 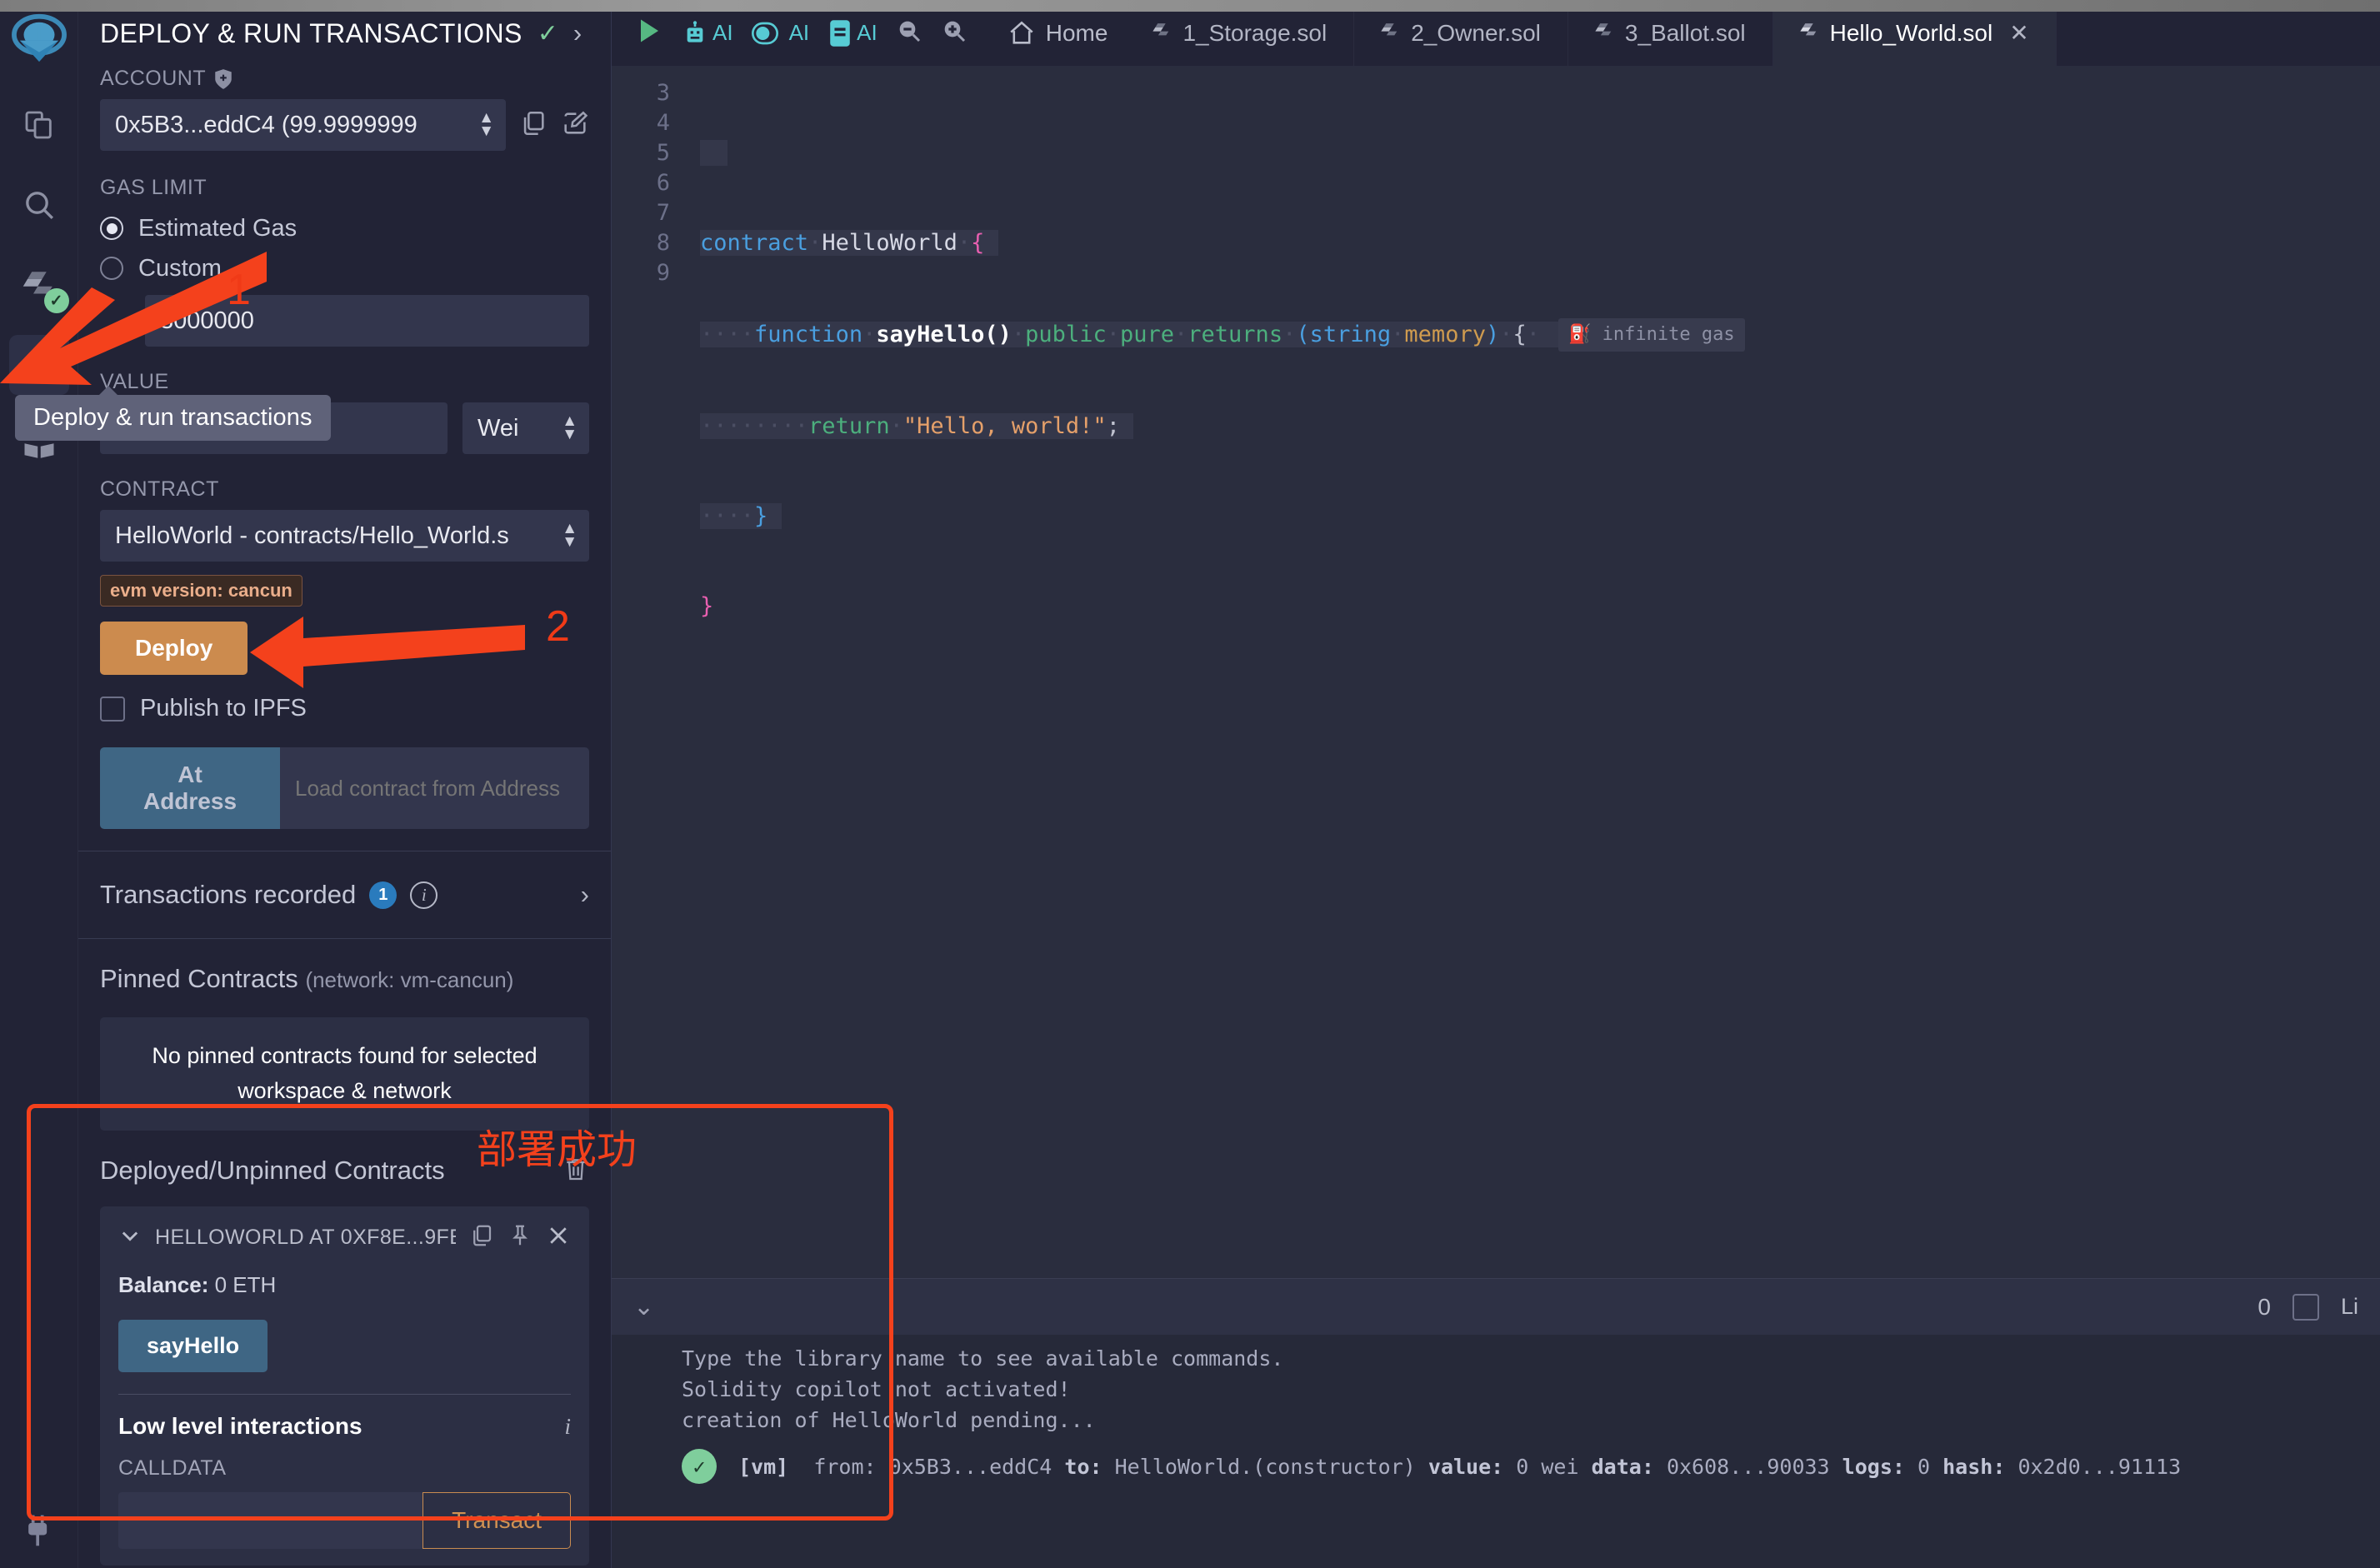 I want to click on ai-toggle-switch: AI, so click(x=780, y=33).